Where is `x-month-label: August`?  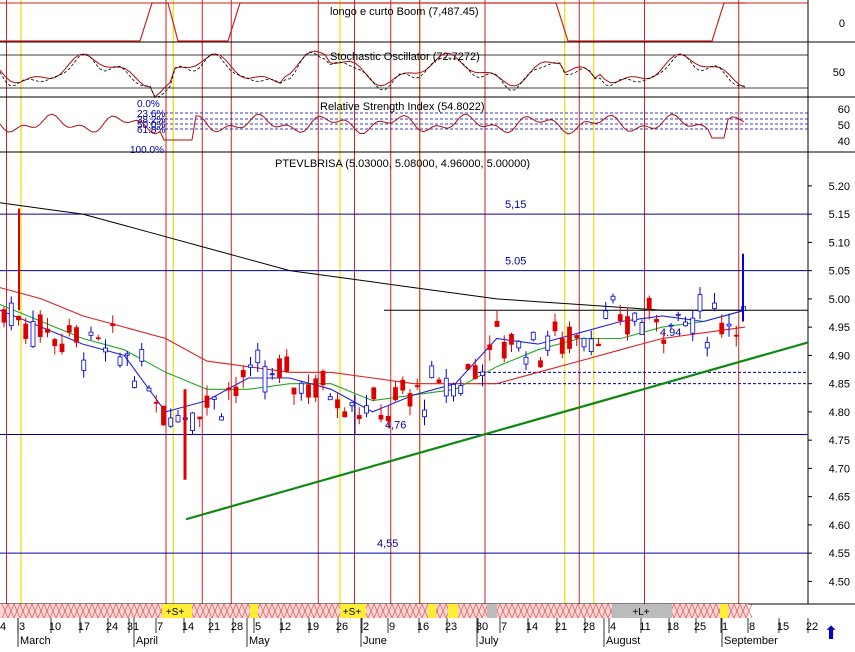
x-month-label: August is located at coordinates (623, 641).